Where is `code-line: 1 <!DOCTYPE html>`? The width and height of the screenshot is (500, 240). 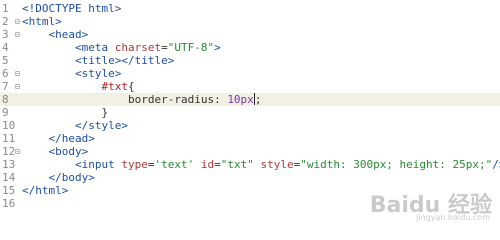 code-line: 1 <!DOCTYPE html> is located at coordinates (250, 8).